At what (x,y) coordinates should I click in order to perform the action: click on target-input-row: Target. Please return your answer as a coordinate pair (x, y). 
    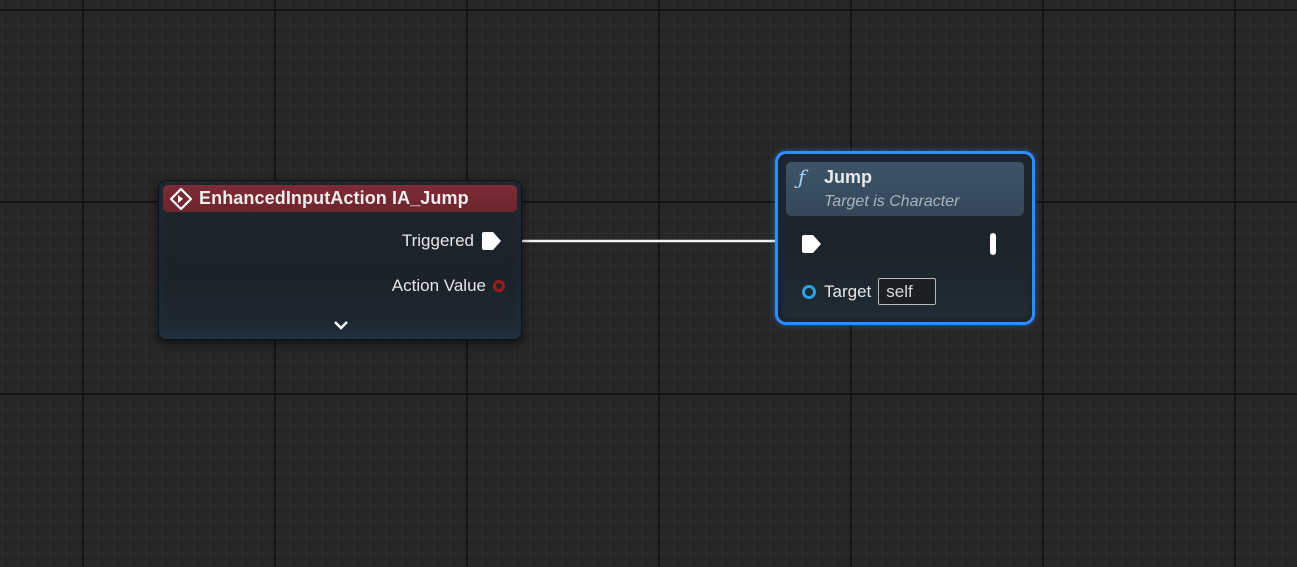
    Looking at the image, I should click on (869, 291).